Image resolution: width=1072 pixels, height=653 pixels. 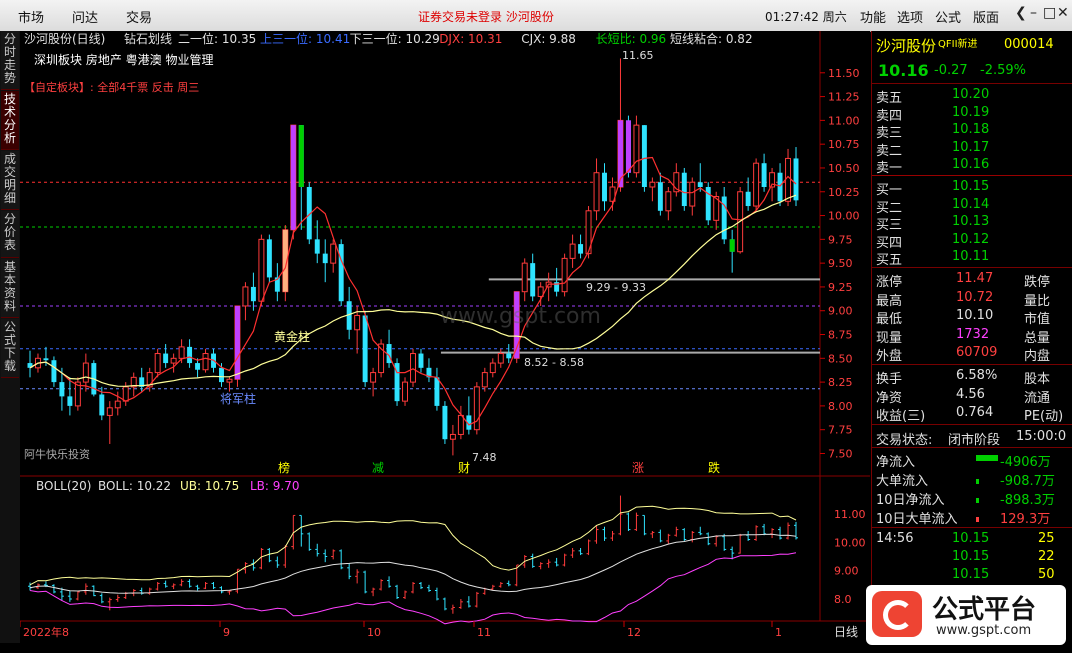 I want to click on tab-formula-download: 公式下载, so click(x=10, y=348).